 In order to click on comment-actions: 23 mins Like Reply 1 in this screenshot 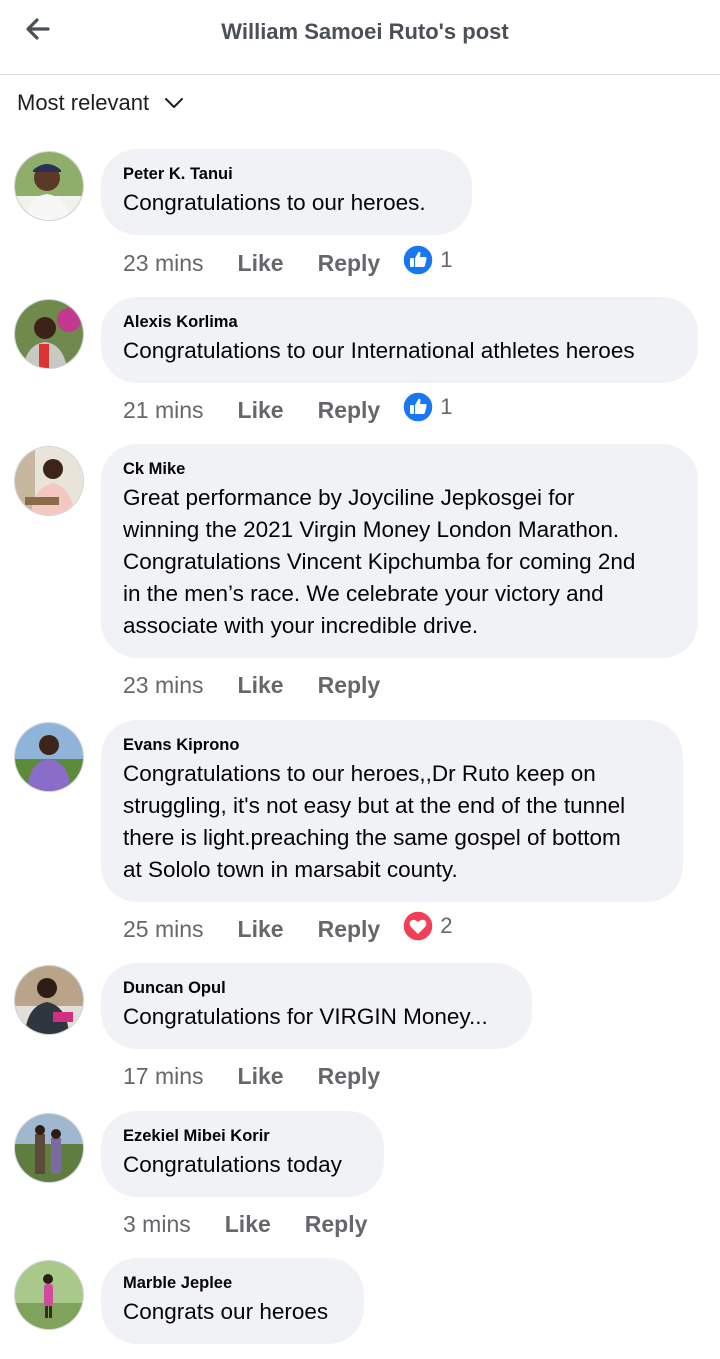, I will do `click(287, 261)`.